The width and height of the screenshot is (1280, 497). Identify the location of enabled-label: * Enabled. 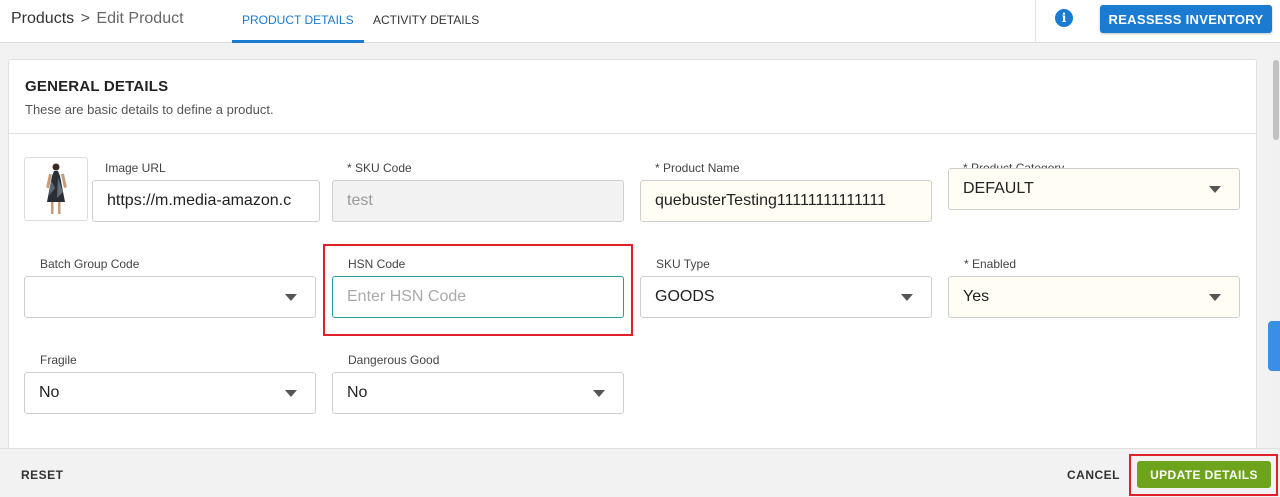
(990, 264).